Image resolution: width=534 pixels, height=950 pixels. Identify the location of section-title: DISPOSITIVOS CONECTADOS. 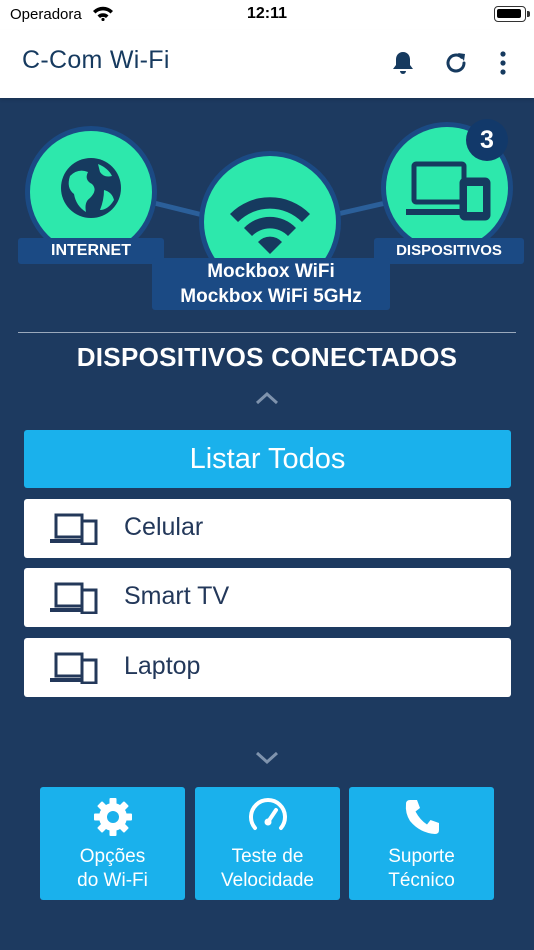
(267, 357).